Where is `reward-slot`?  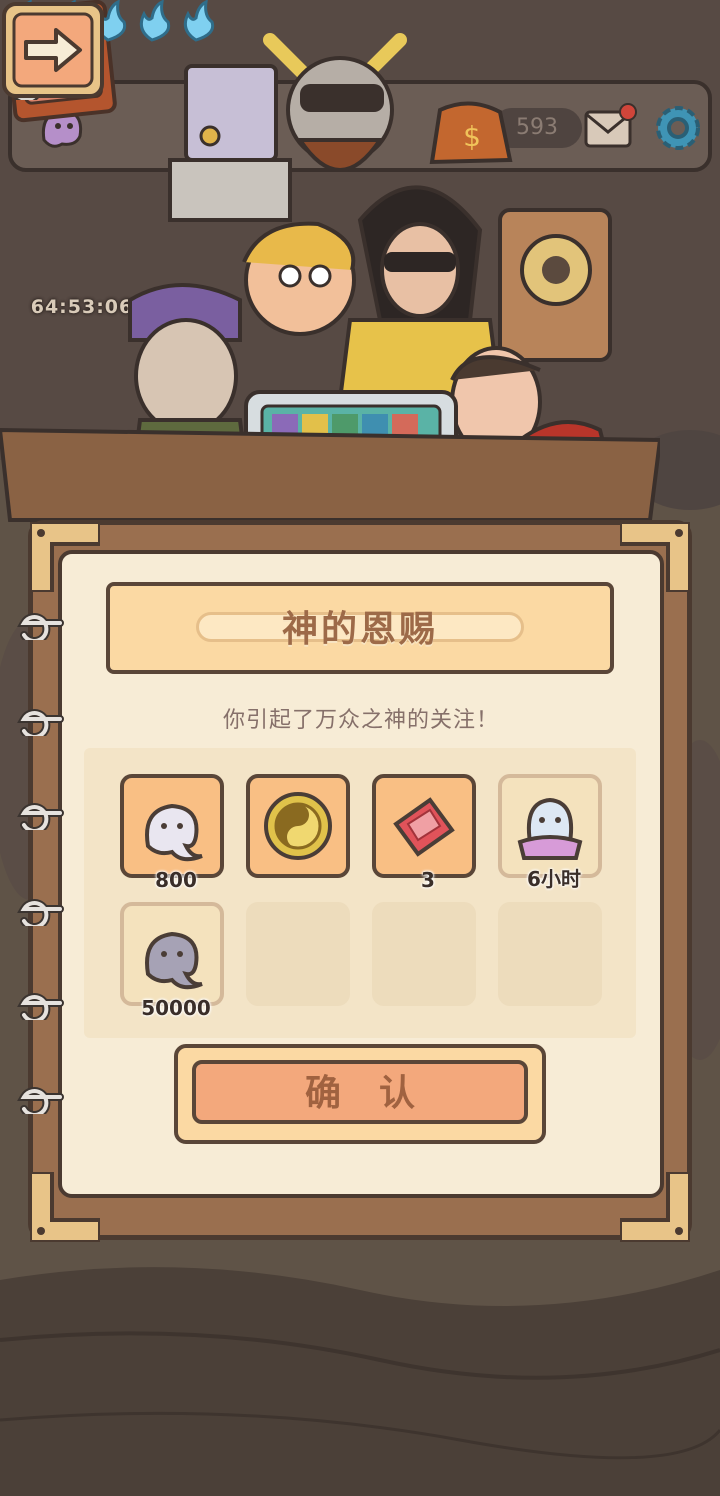
reward-slot is located at coordinates (298, 826).